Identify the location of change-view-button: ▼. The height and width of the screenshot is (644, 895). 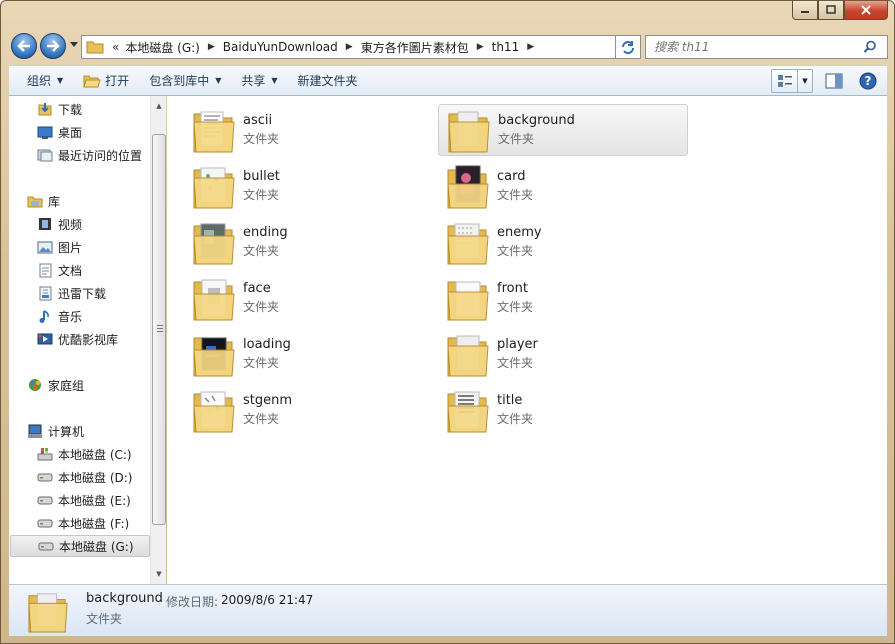
(792, 80).